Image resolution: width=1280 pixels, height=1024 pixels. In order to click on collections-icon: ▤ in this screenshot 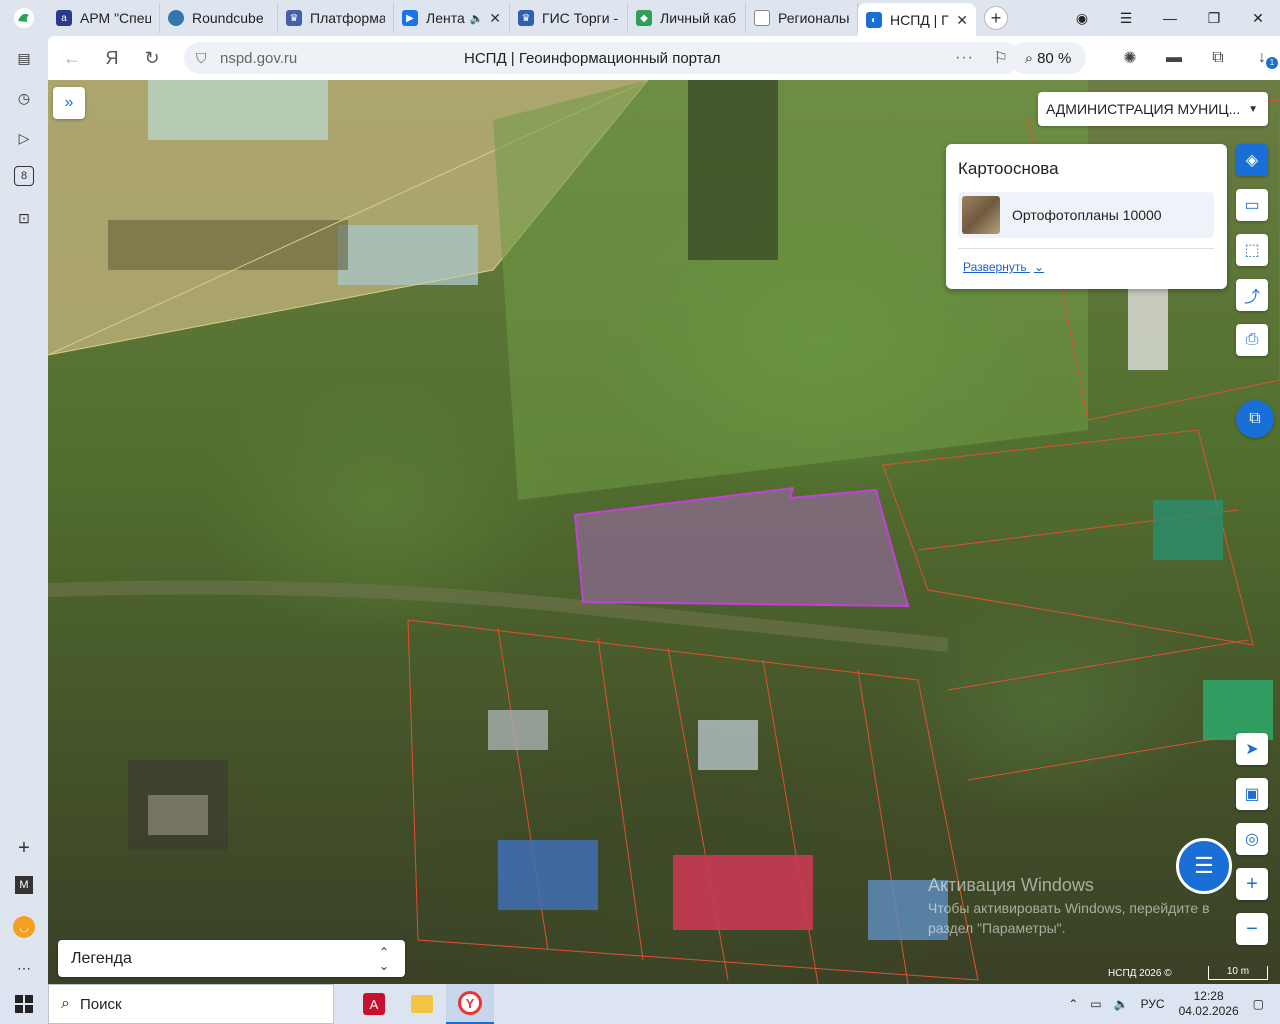, I will do `click(24, 58)`.